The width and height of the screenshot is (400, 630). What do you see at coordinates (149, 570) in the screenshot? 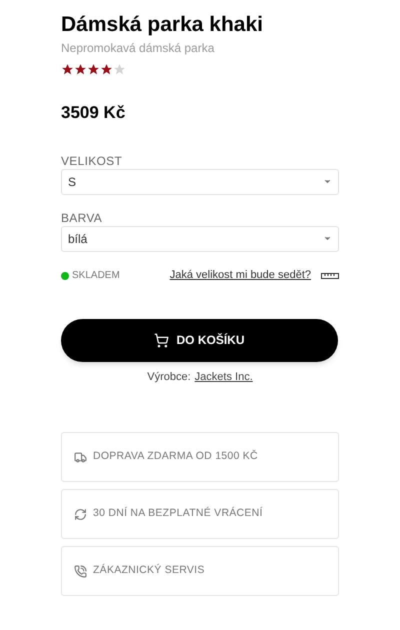
I see `feature-text: ZÁKAZNICKÝ SERVIS` at bounding box center [149, 570].